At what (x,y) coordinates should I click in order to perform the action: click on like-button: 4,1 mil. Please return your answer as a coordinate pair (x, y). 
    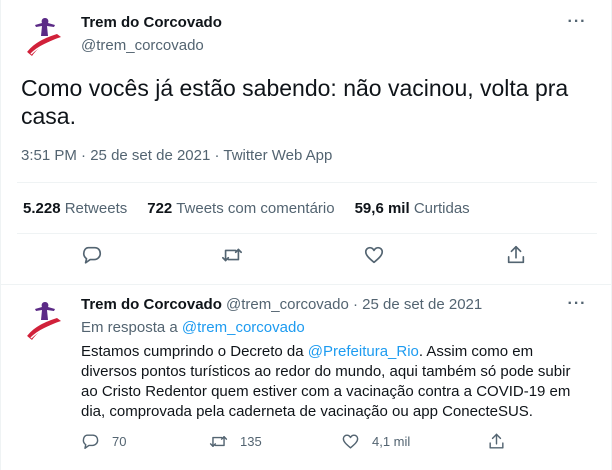
    Looking at the image, I should click on (375, 441).